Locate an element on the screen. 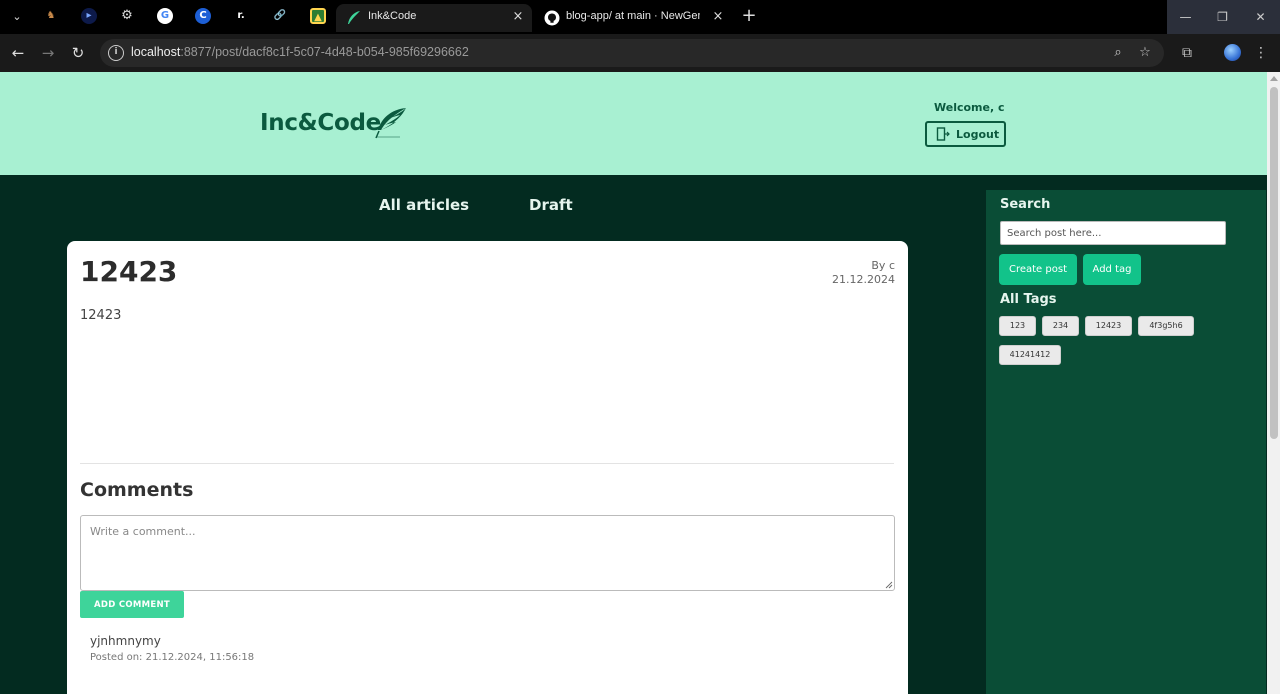  tag-chip: 12423 is located at coordinates (1108, 326).